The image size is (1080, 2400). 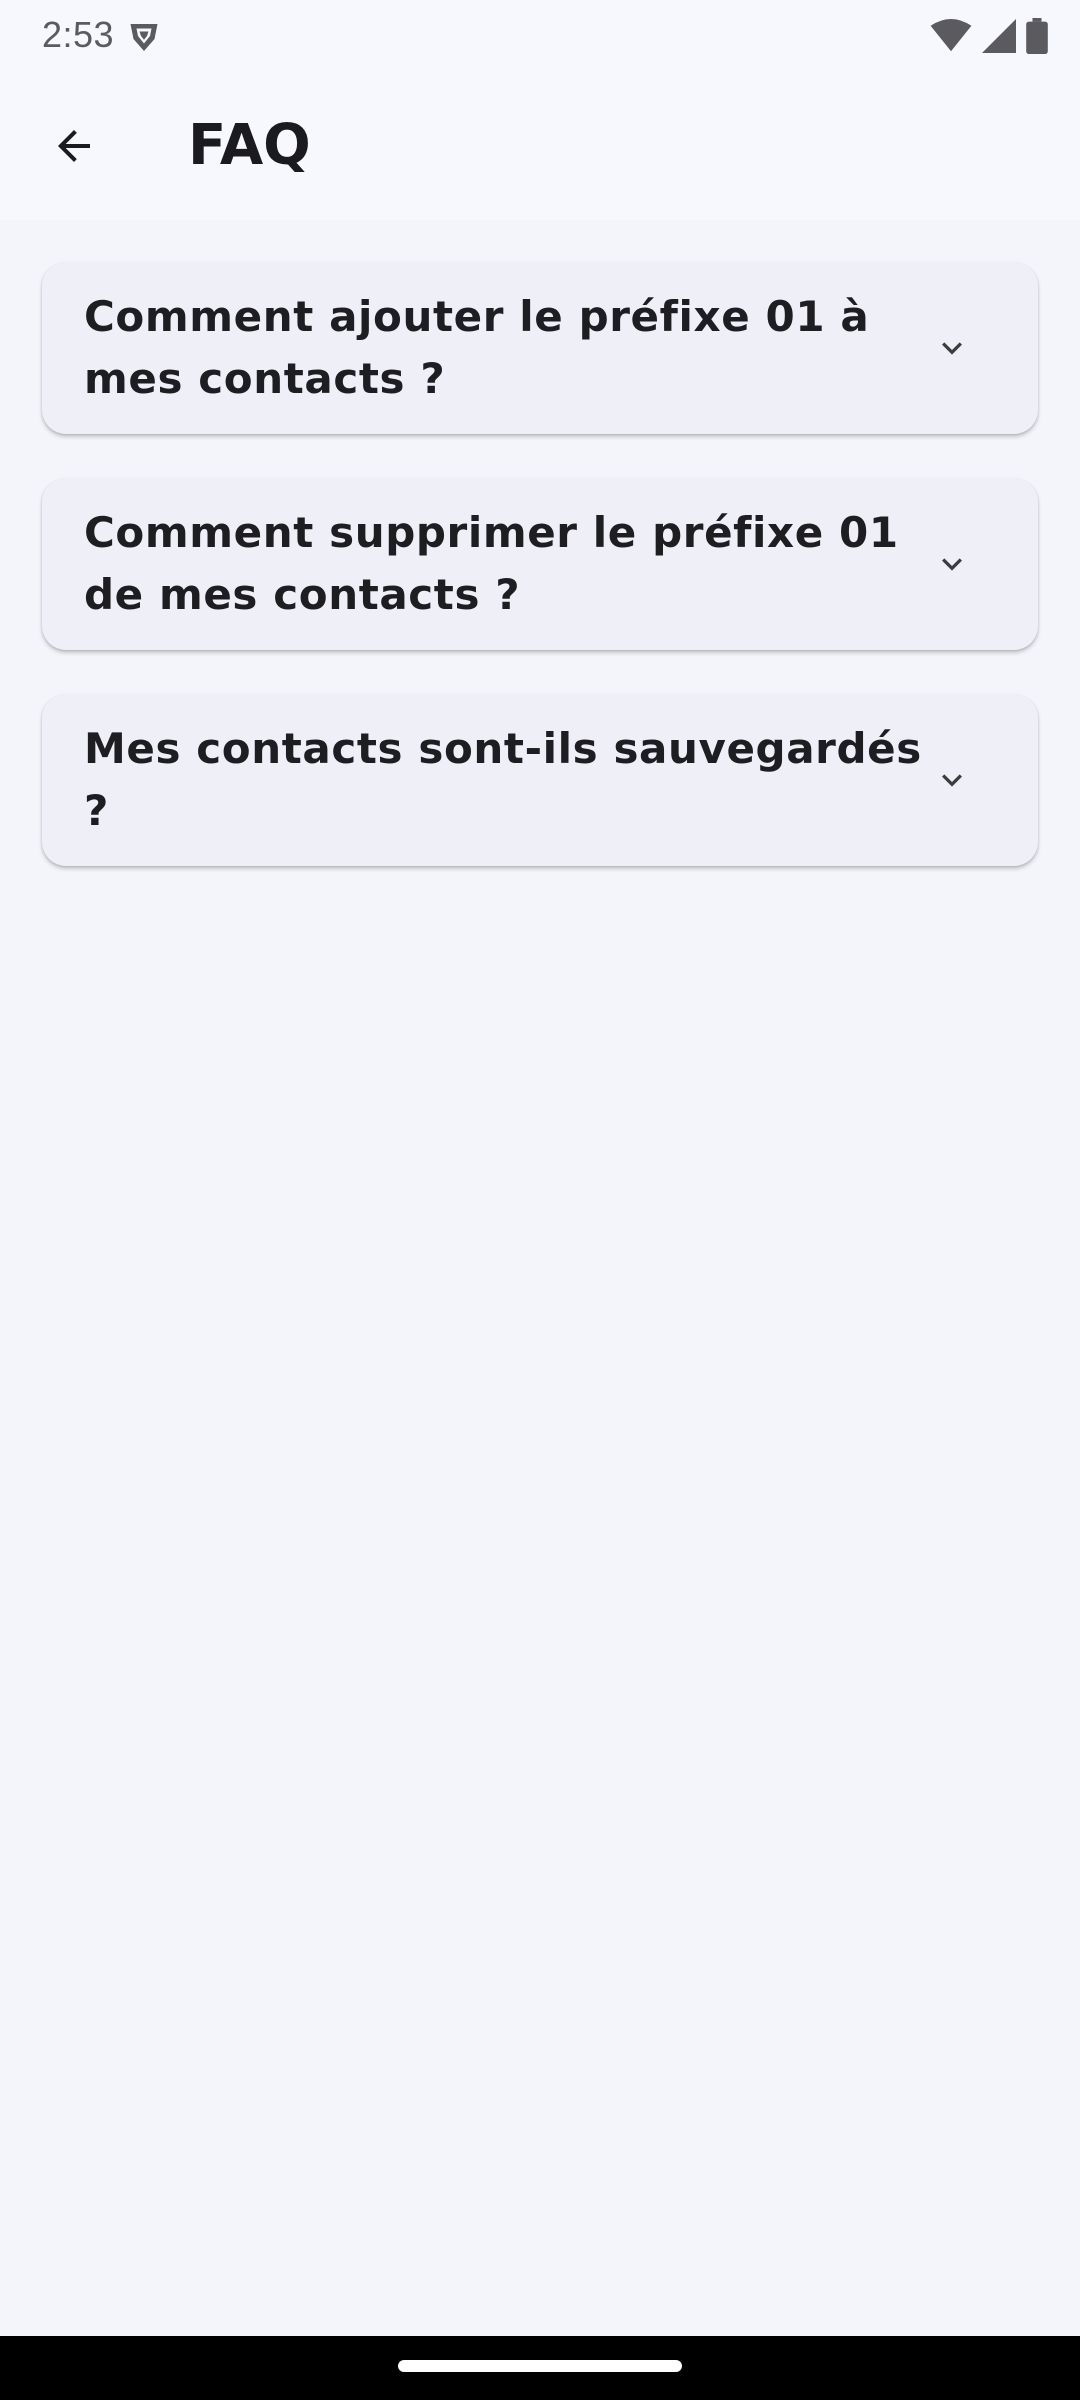 I want to click on faq-question: Mes contacts sont-ils sauvegardés ?, so click(x=503, y=779).